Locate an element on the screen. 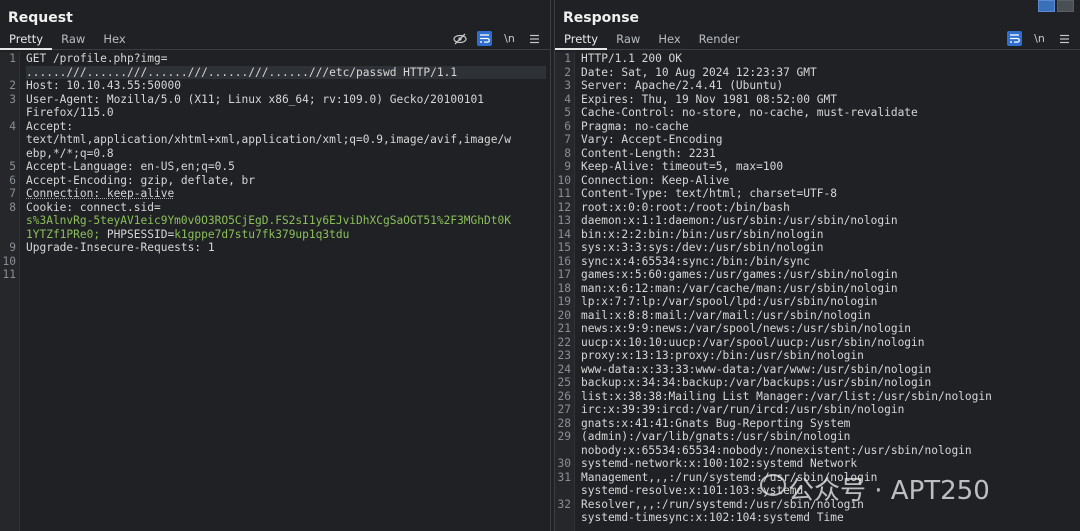 The width and height of the screenshot is (1080, 531). line-number: 1 is located at coordinates (567, 58).